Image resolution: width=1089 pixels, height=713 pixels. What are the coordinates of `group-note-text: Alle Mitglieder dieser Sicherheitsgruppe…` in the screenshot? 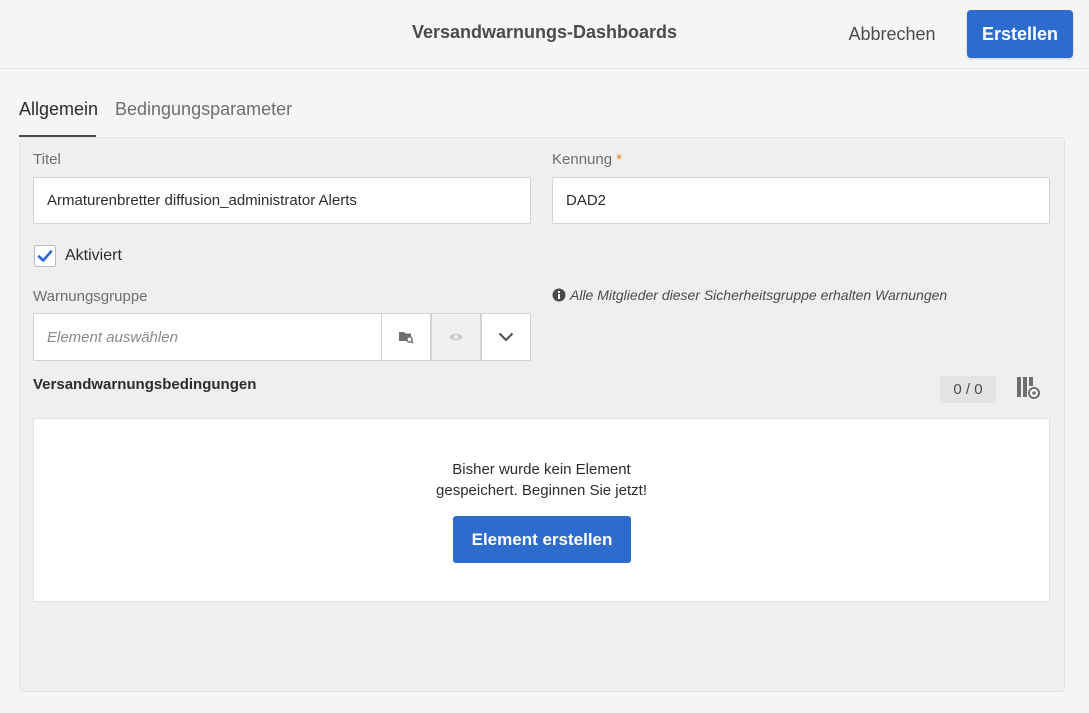 It's located at (759, 295).